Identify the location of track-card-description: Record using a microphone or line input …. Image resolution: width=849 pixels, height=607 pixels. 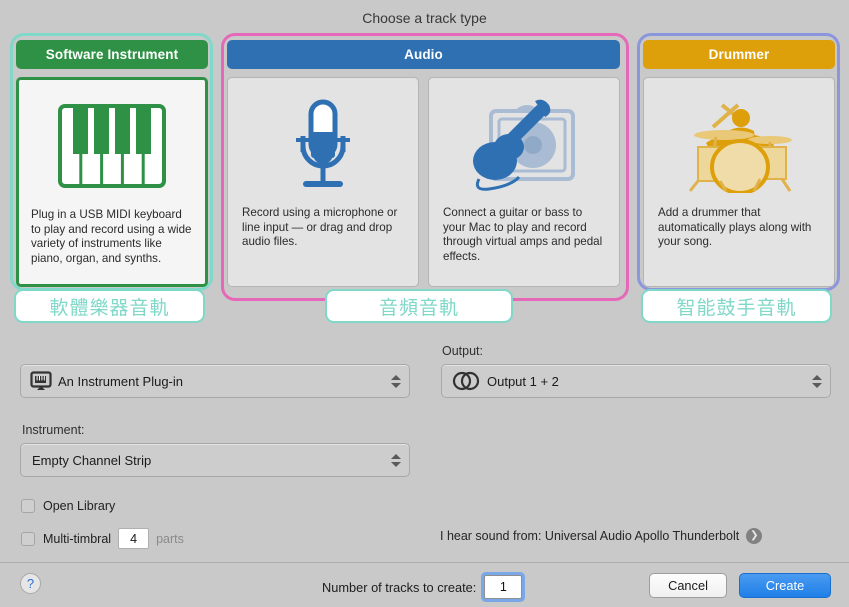
(320, 227).